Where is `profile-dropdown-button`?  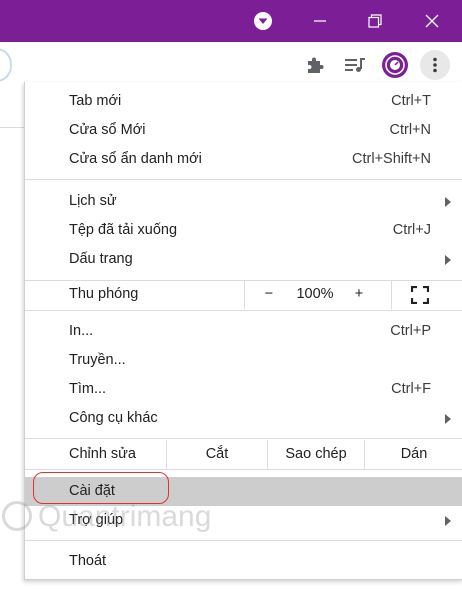
profile-dropdown-button is located at coordinates (263, 21).